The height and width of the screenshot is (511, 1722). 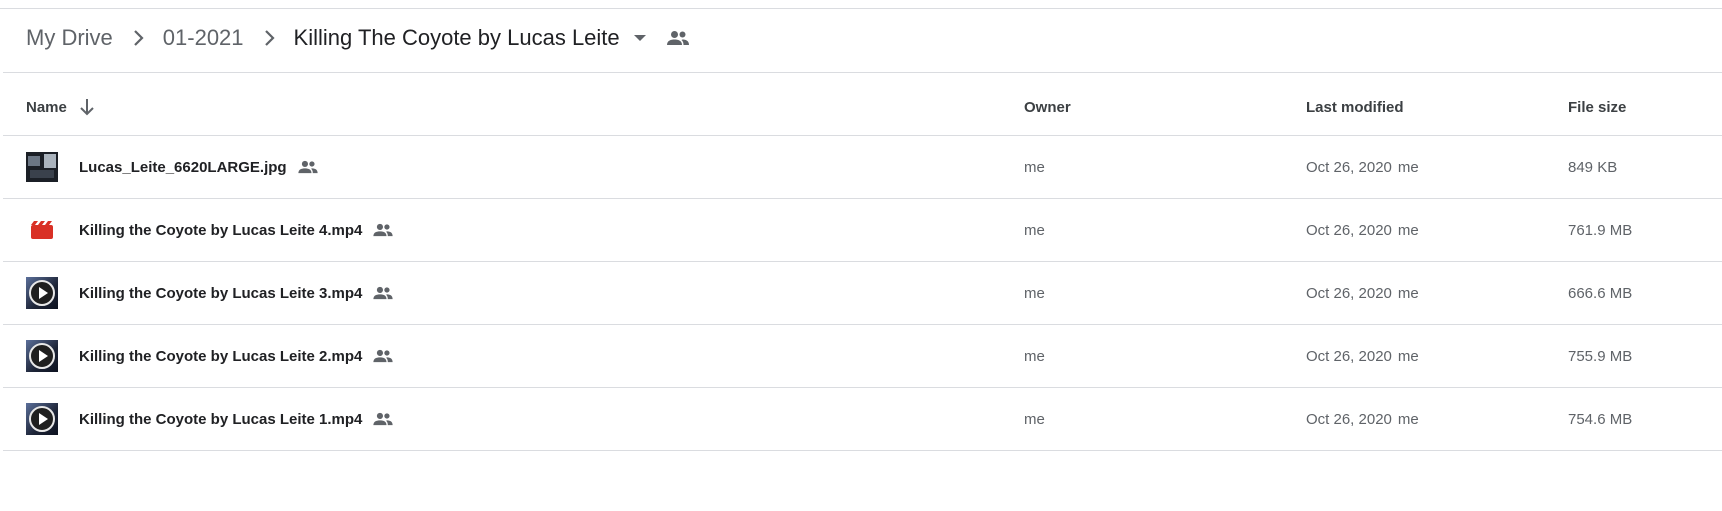 What do you see at coordinates (203, 38) in the screenshot?
I see `breadcrumb-folder-01-2021: 01-2021` at bounding box center [203, 38].